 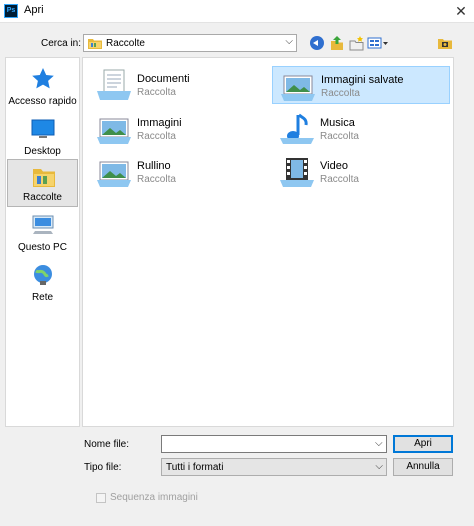 I want to click on documents-library-icon, so click(x=114, y=84).